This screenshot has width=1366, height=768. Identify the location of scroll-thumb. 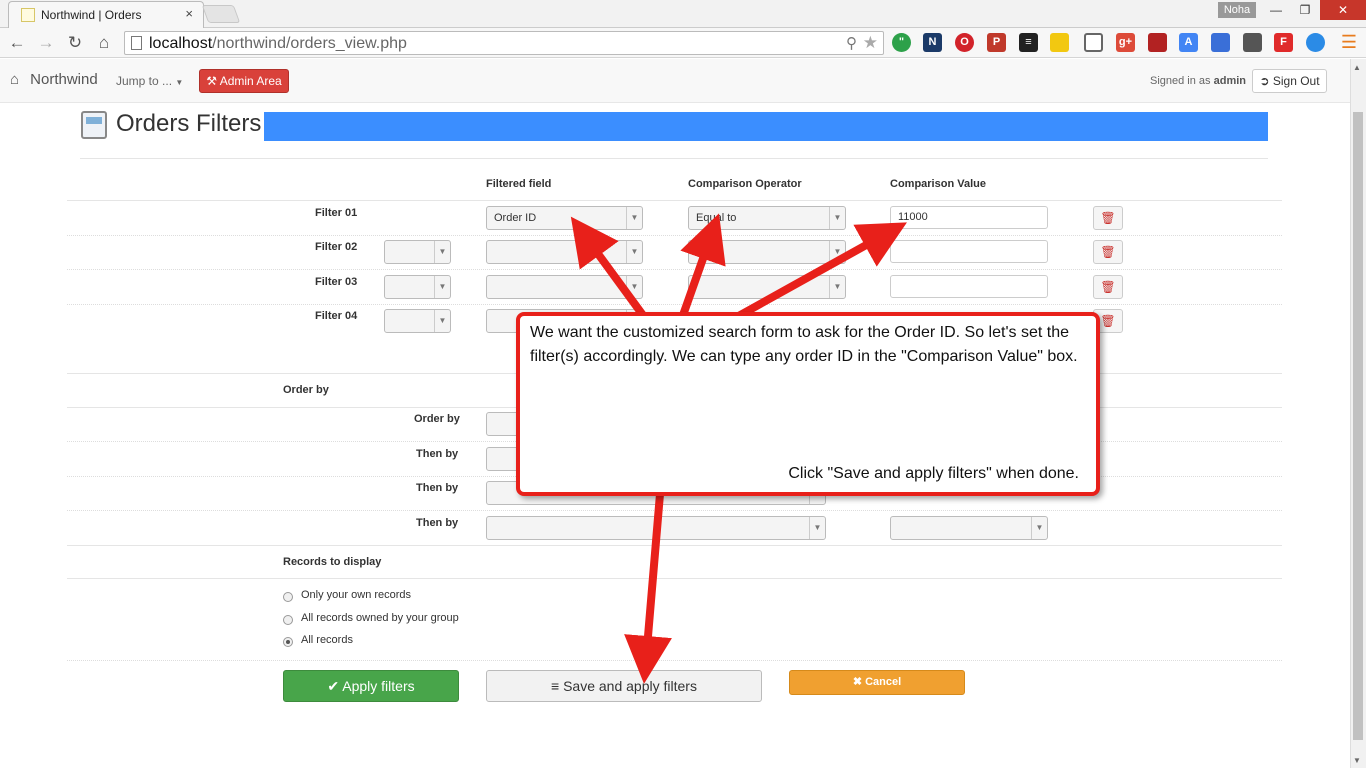
(1358, 426).